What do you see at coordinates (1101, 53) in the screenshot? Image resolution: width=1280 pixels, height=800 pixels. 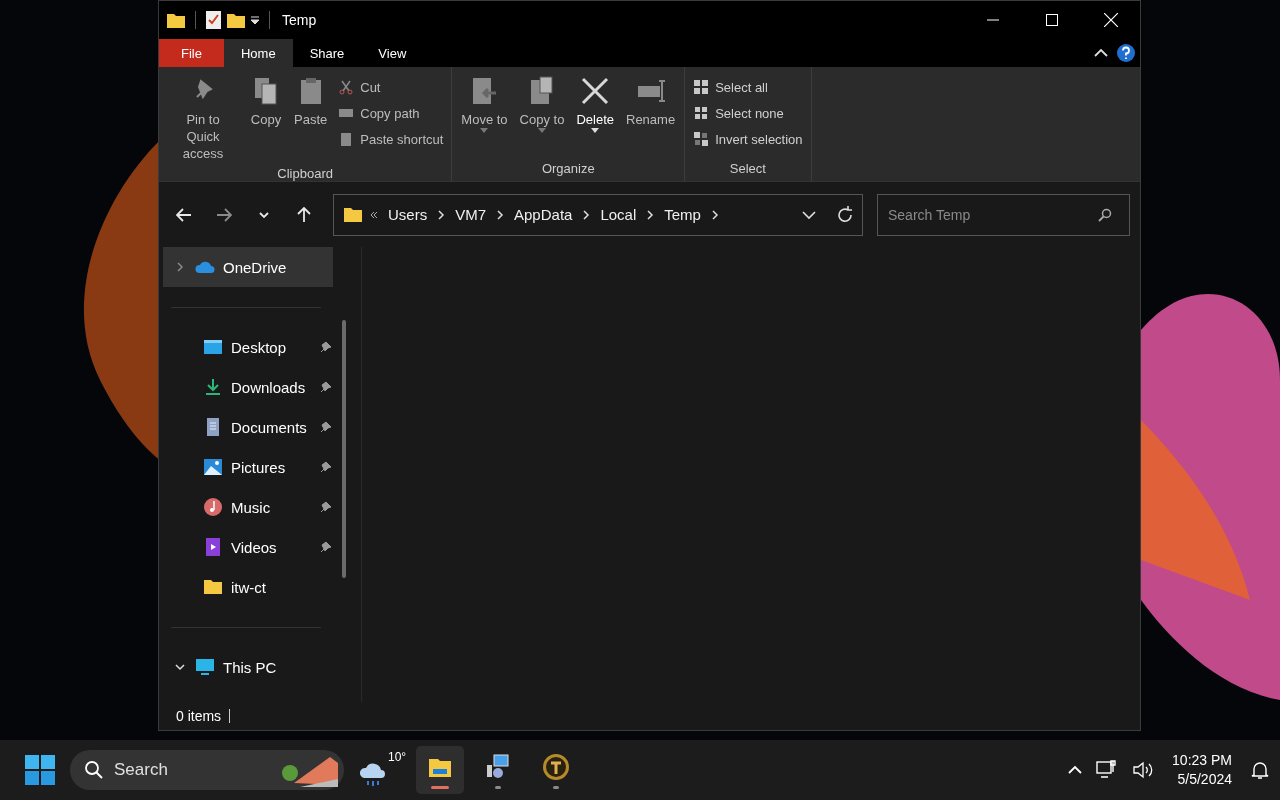 I see `collapse-ribbon-icon` at bounding box center [1101, 53].